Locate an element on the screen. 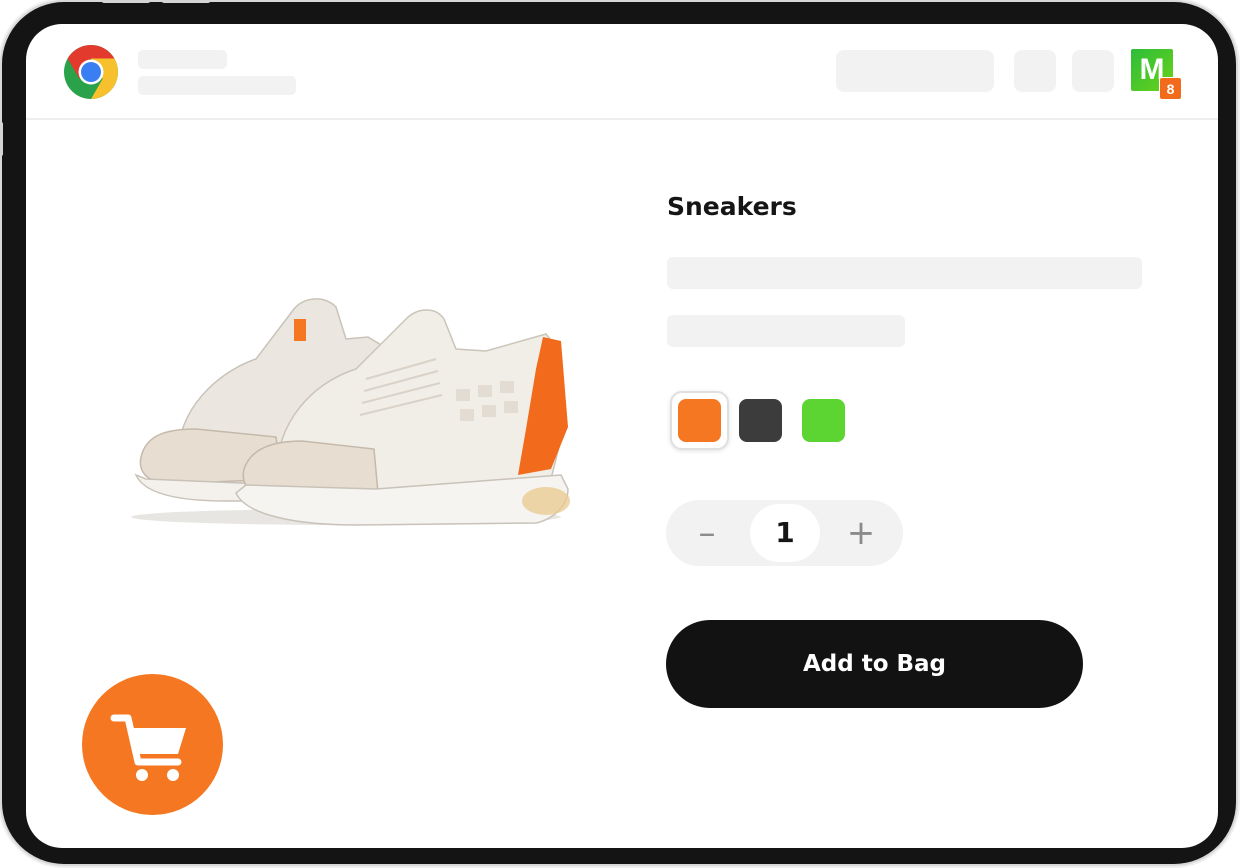 The image size is (1240, 868). cart-button is located at coordinates (152, 744).